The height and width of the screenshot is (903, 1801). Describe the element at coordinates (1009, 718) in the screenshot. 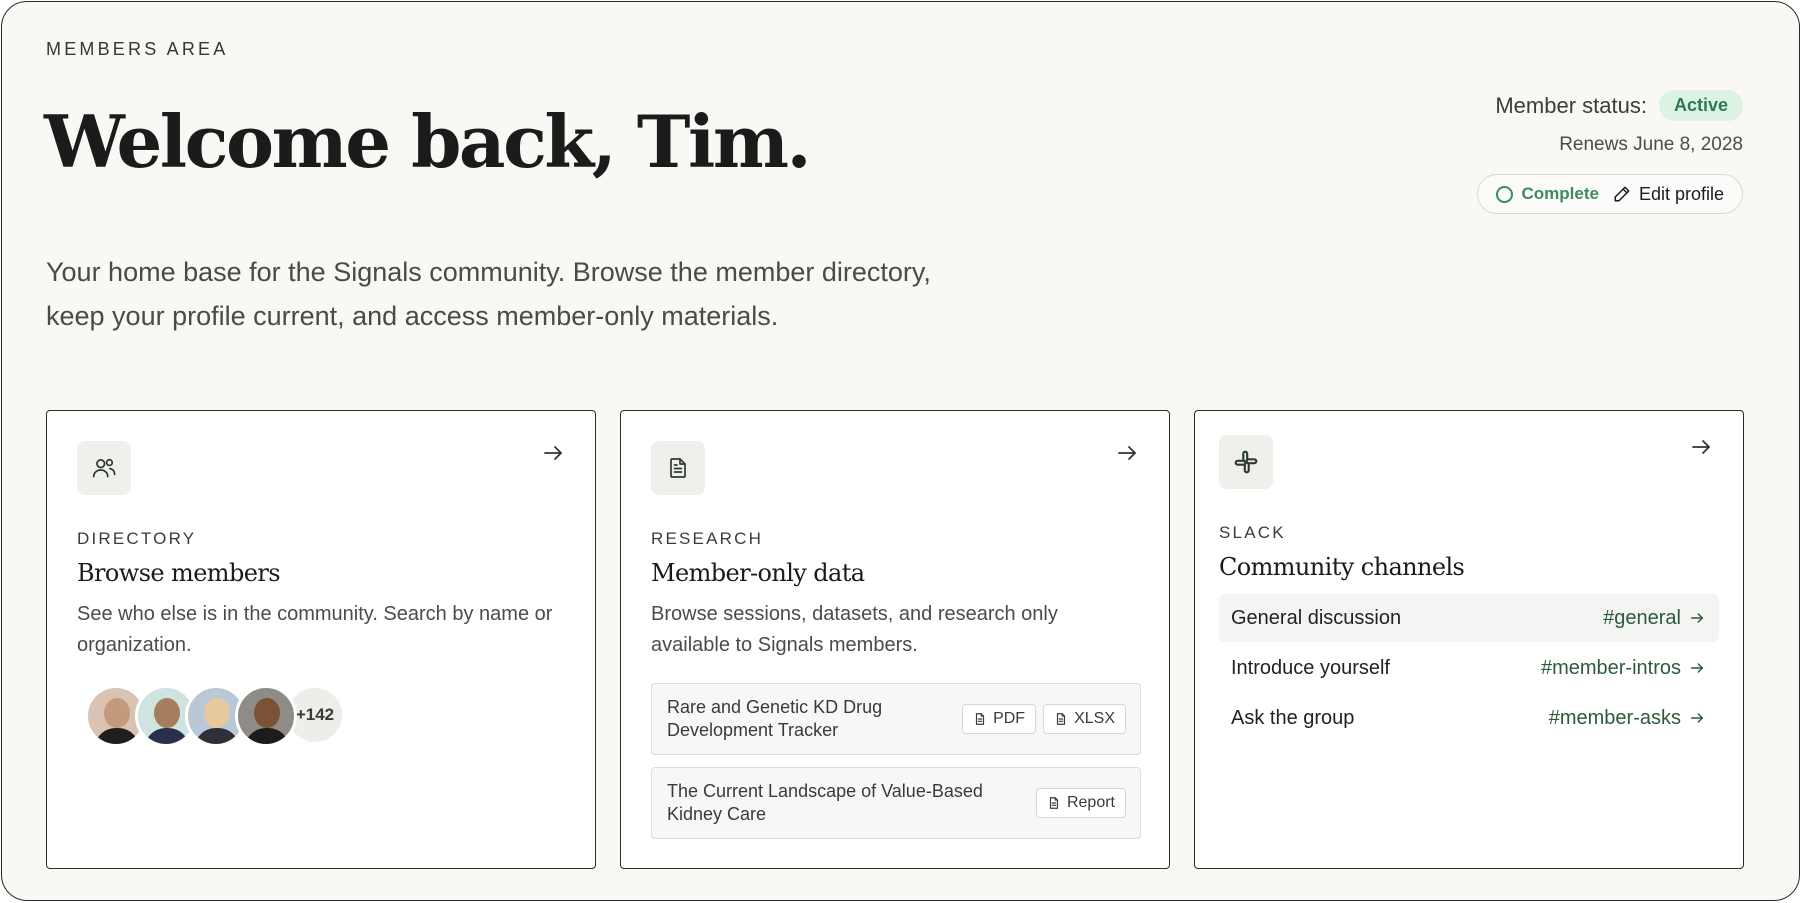

I see `format-label: PDF` at that location.